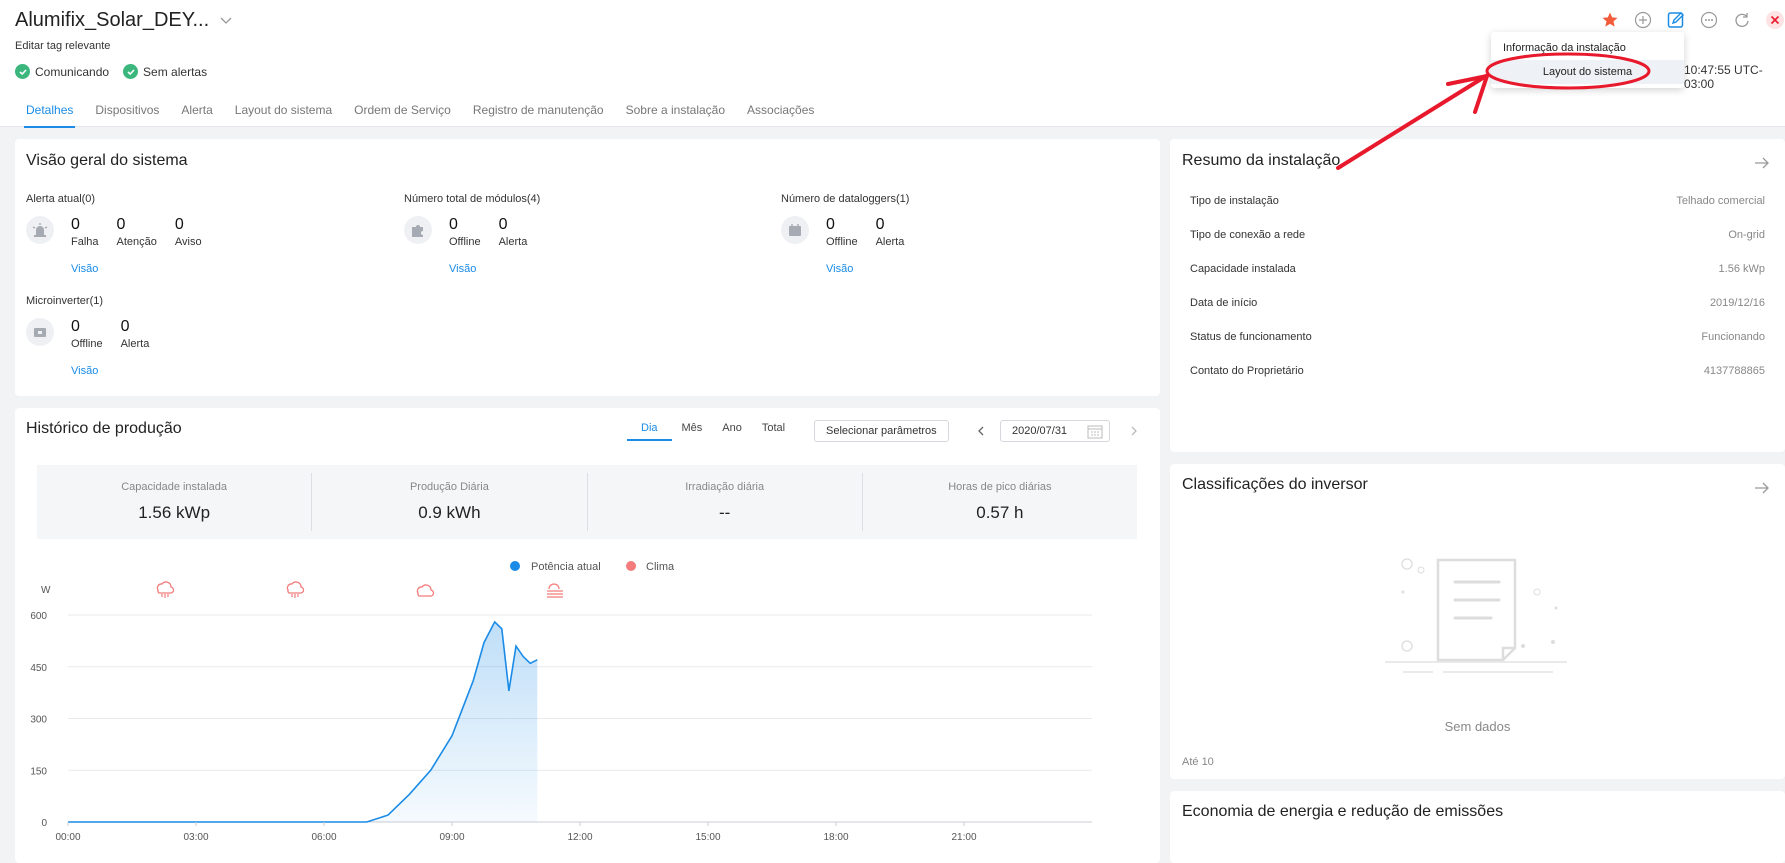 Image resolution: width=1785 pixels, height=863 pixels. I want to click on alert-label: Alerta atual(0), so click(61, 199).